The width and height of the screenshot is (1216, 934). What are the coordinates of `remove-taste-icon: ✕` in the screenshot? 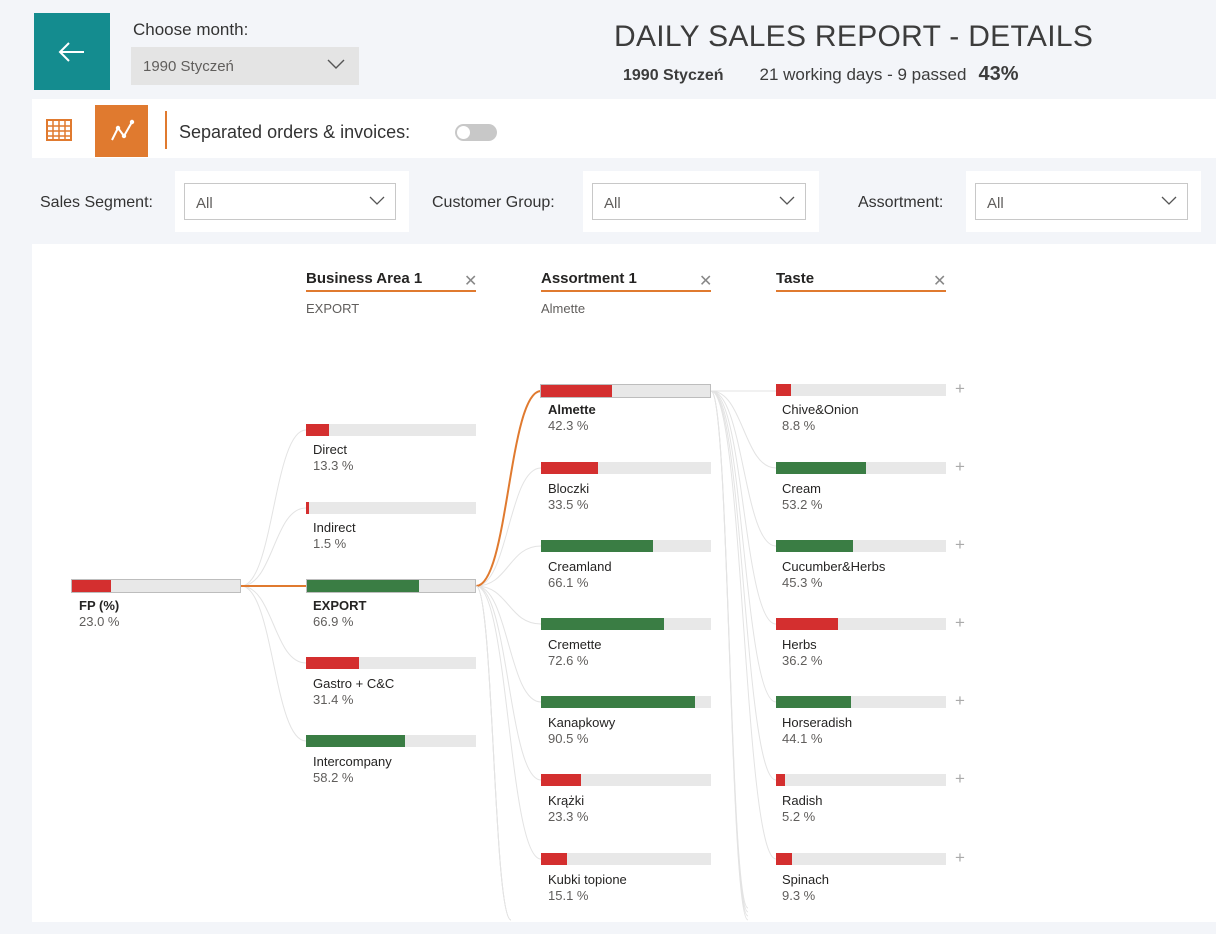 It's located at (939, 281).